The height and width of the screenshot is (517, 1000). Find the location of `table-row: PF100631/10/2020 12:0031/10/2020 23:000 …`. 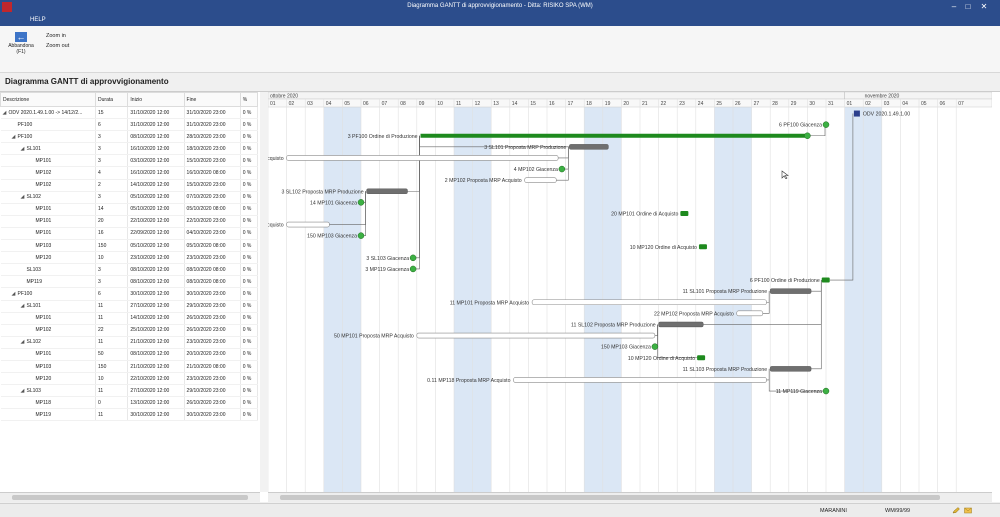

table-row: PF100631/10/2020 12:0031/10/2020 23:000 … is located at coordinates (129, 125).